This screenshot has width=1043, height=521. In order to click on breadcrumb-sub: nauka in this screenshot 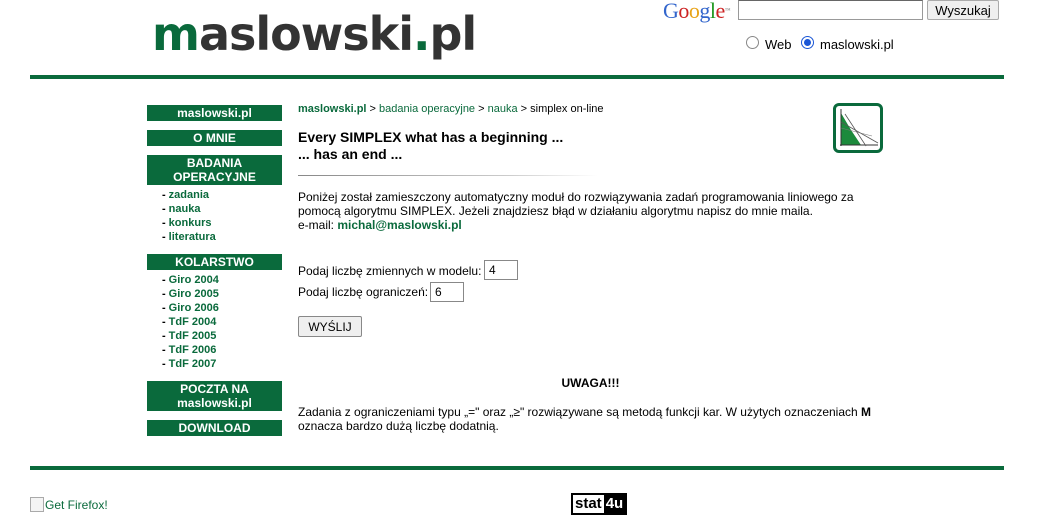, I will do `click(503, 109)`.